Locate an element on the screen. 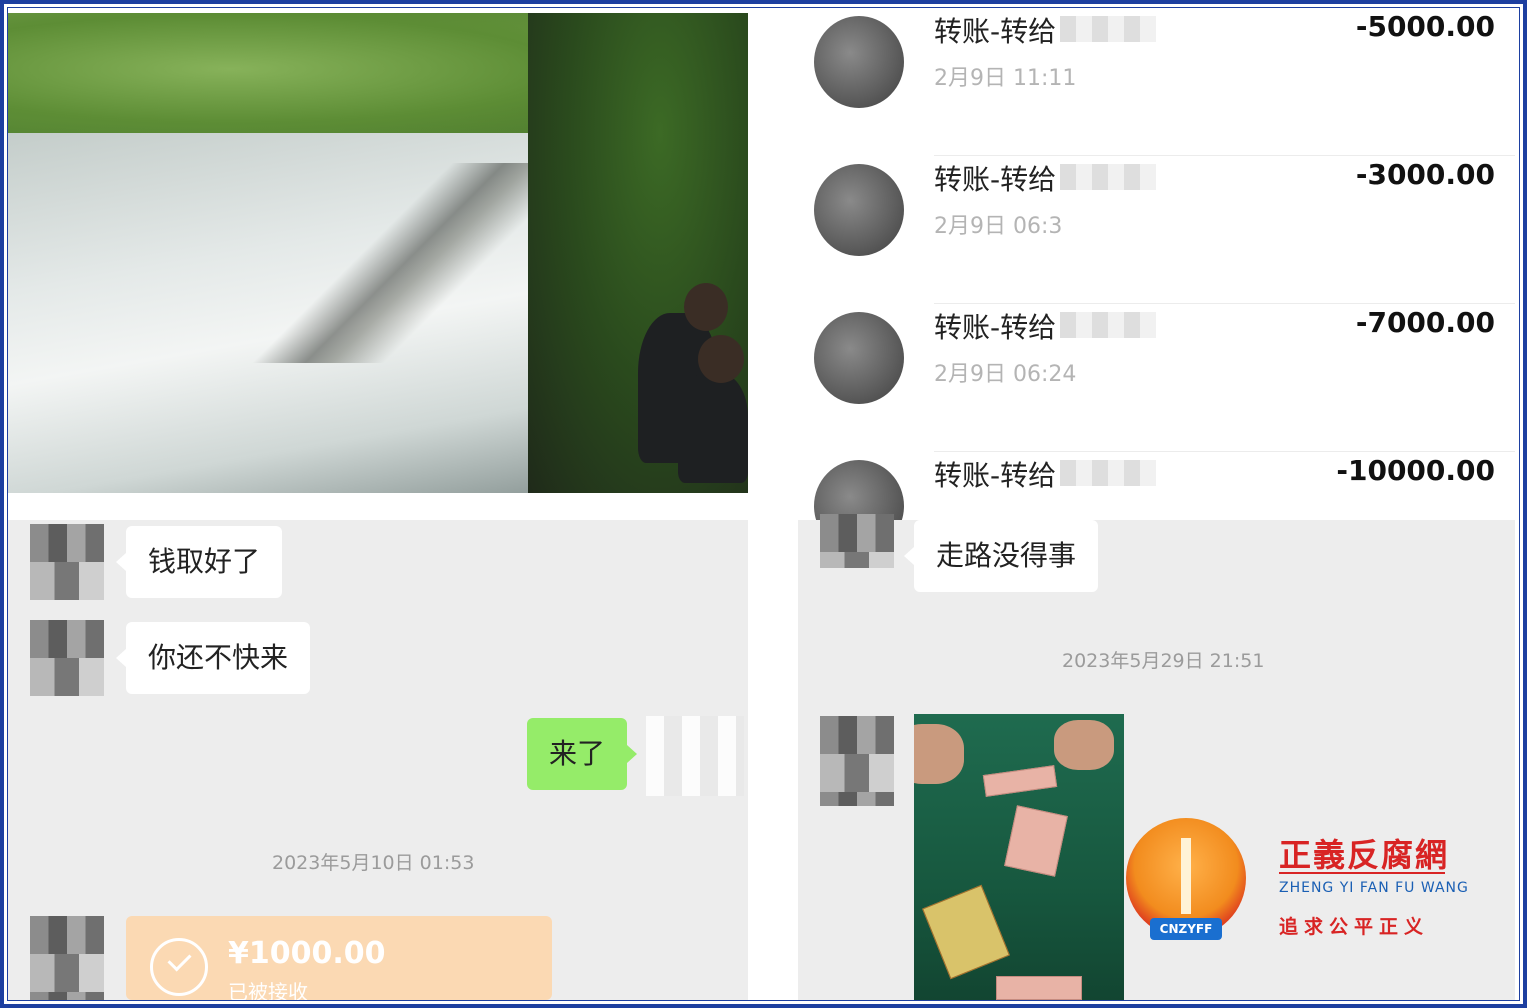 The width and height of the screenshot is (1527, 1008). transfer-row: 转账-转给 -10000.00 is located at coordinates (1156, 486).